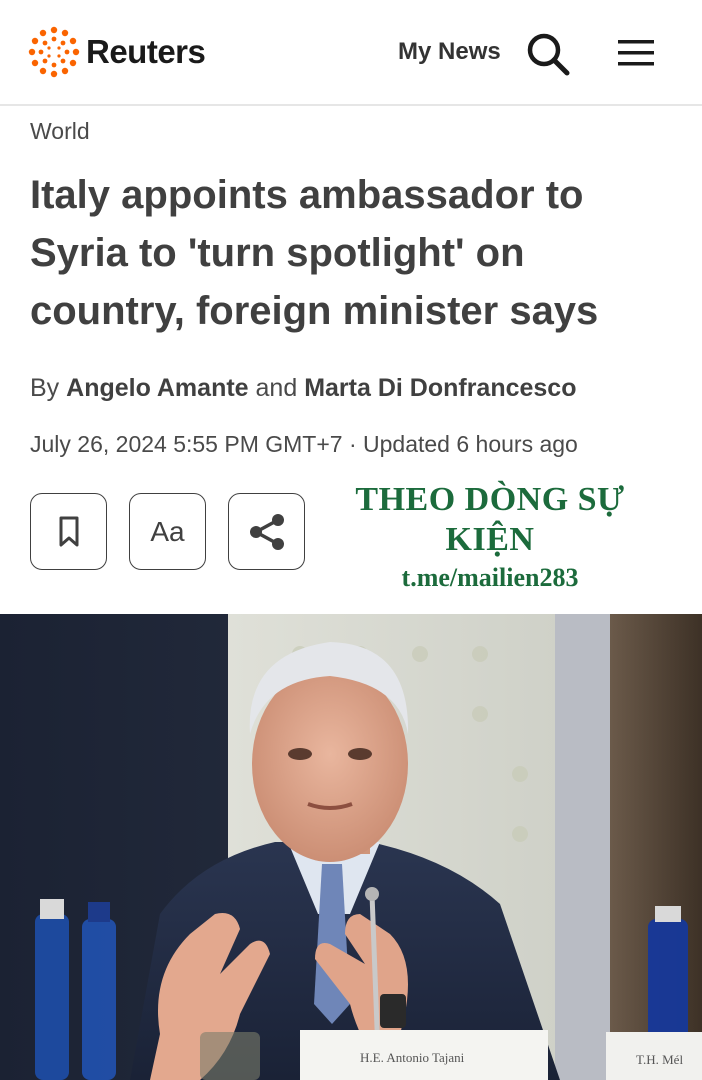  I want to click on my-news-link: My News, so click(449, 52).